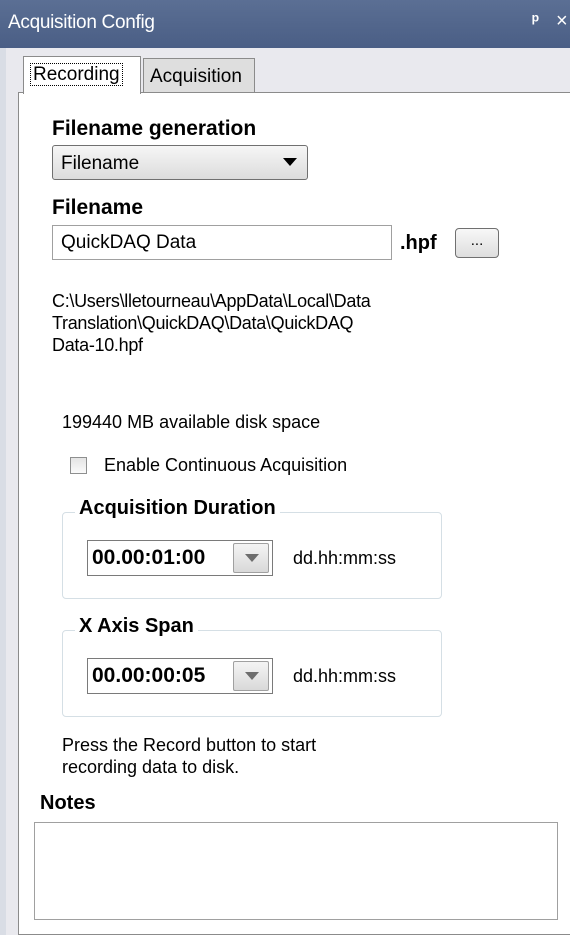 Image resolution: width=570 pixels, height=935 pixels. I want to click on x-axis-span-field: 00.00:00:05, so click(180, 676).